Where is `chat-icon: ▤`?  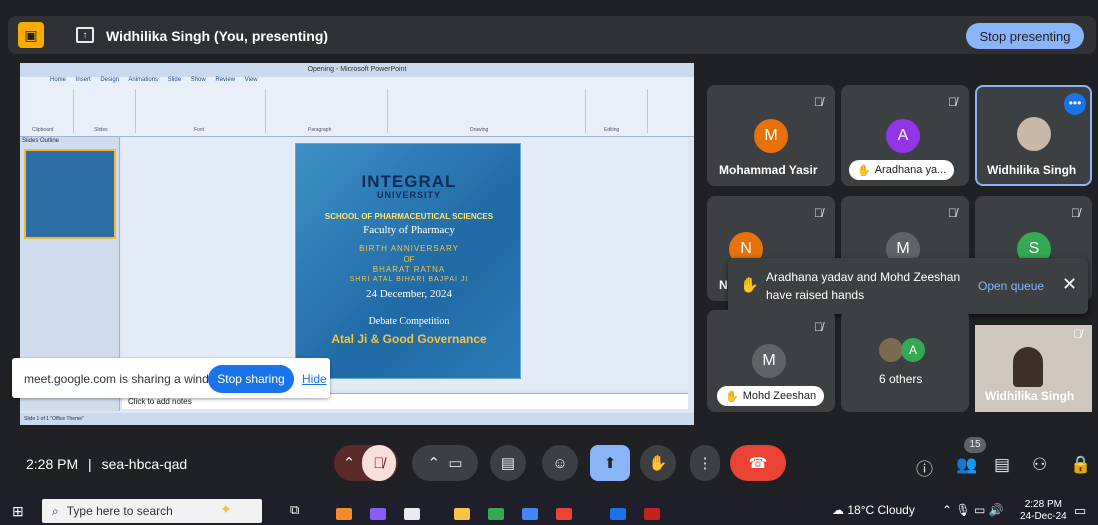
chat-icon: ▤ is located at coordinates (1002, 465).